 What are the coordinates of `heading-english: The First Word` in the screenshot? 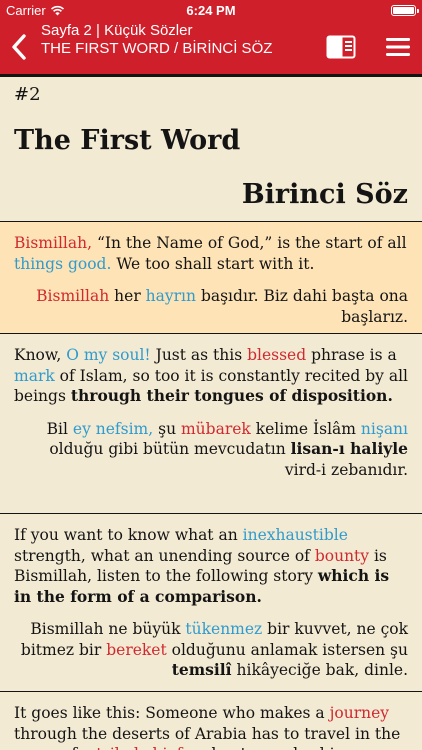 It's located at (127, 140).